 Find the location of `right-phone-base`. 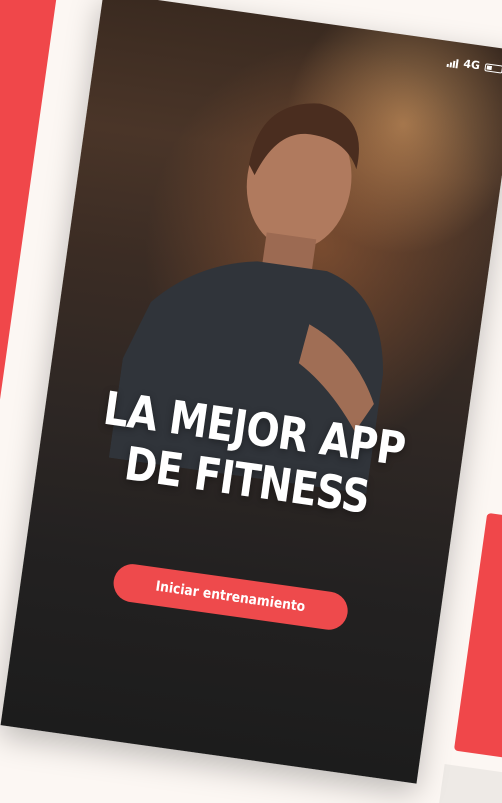

right-phone-base is located at coordinates (469, 783).